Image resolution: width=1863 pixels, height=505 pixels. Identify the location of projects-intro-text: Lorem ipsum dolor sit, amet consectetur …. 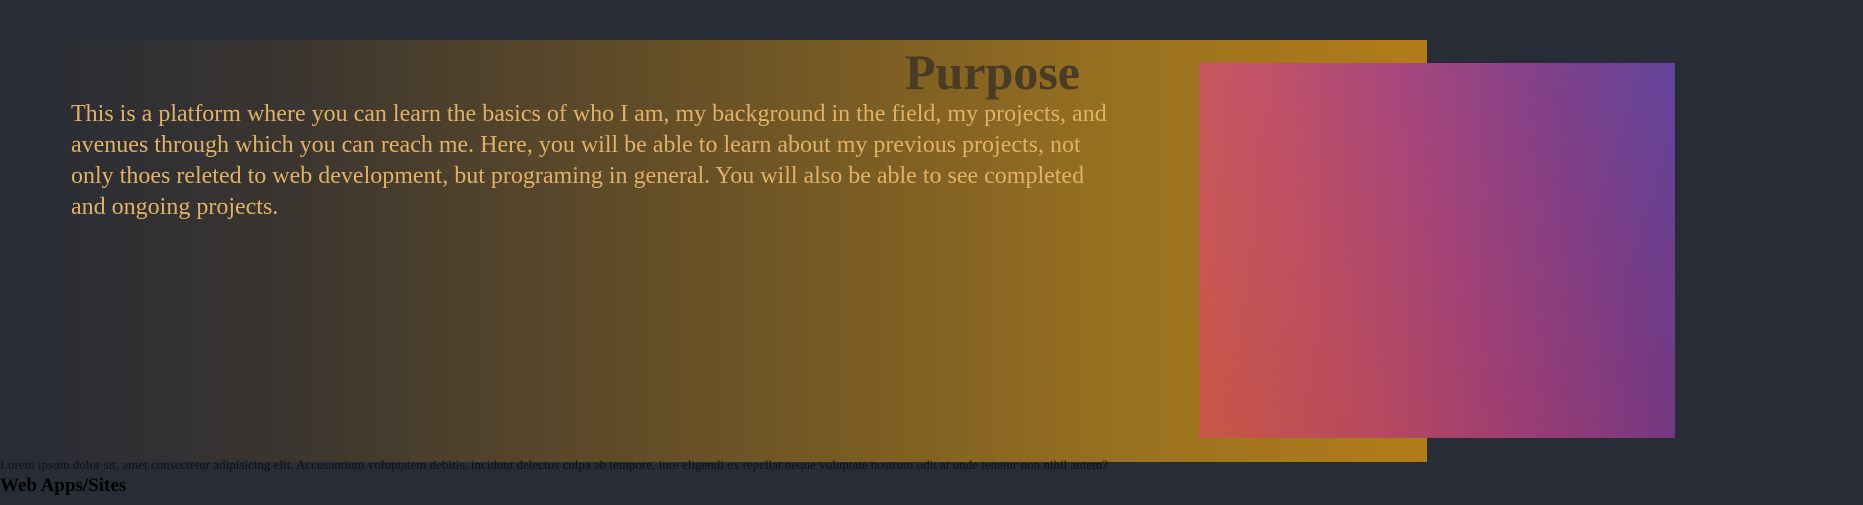
(554, 464).